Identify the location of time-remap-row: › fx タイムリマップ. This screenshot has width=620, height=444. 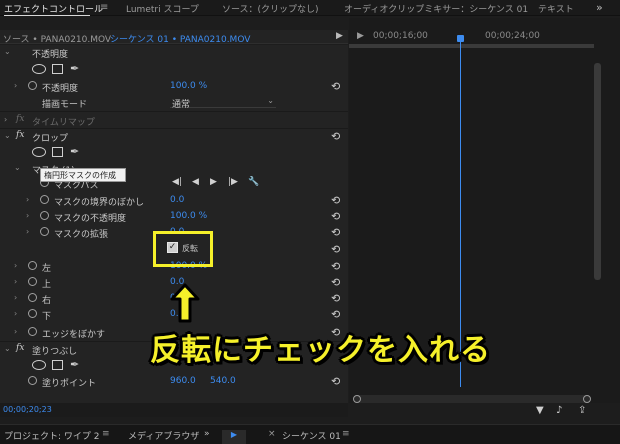
(174, 120).